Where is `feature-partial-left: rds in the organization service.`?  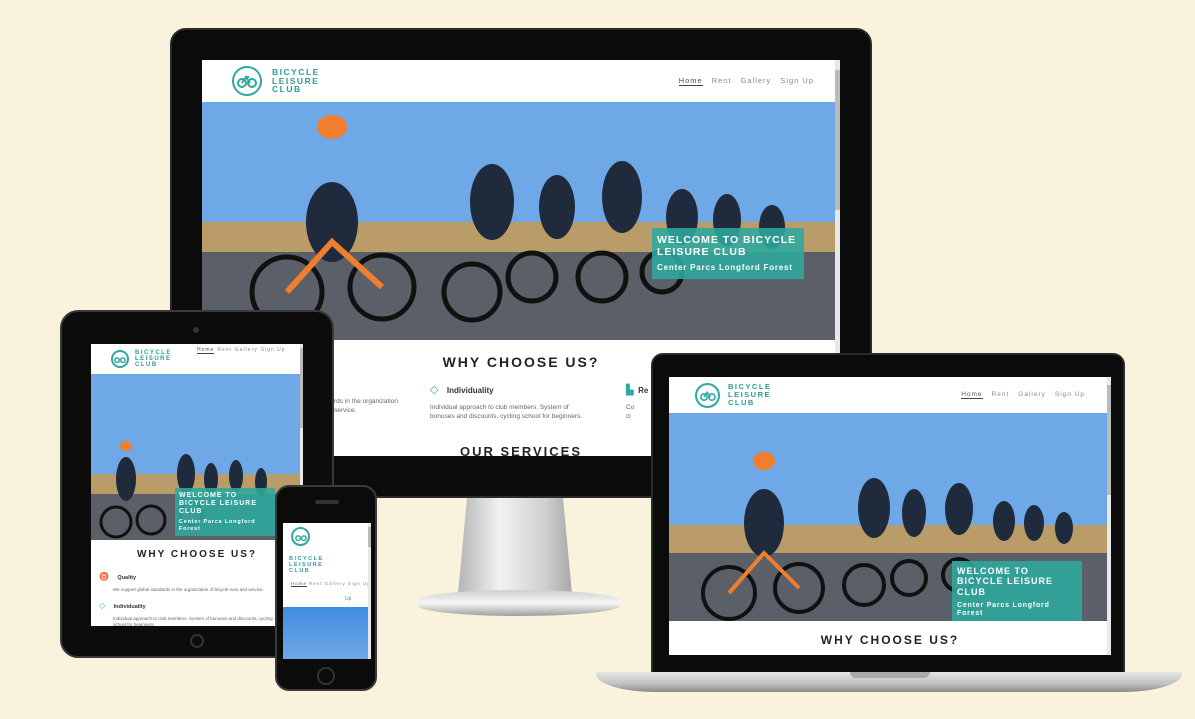
feature-partial-left: rds in the organization service. is located at coordinates (366, 406).